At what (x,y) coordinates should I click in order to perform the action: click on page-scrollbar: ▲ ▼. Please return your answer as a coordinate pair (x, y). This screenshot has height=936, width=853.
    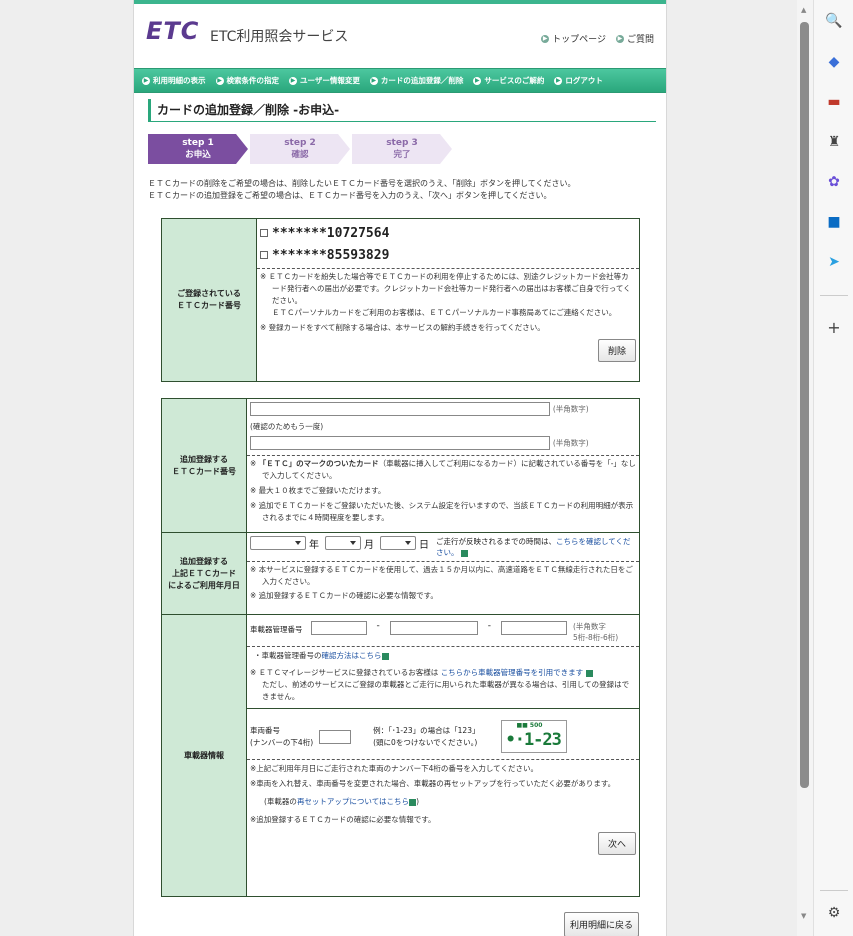
    Looking at the image, I should click on (805, 468).